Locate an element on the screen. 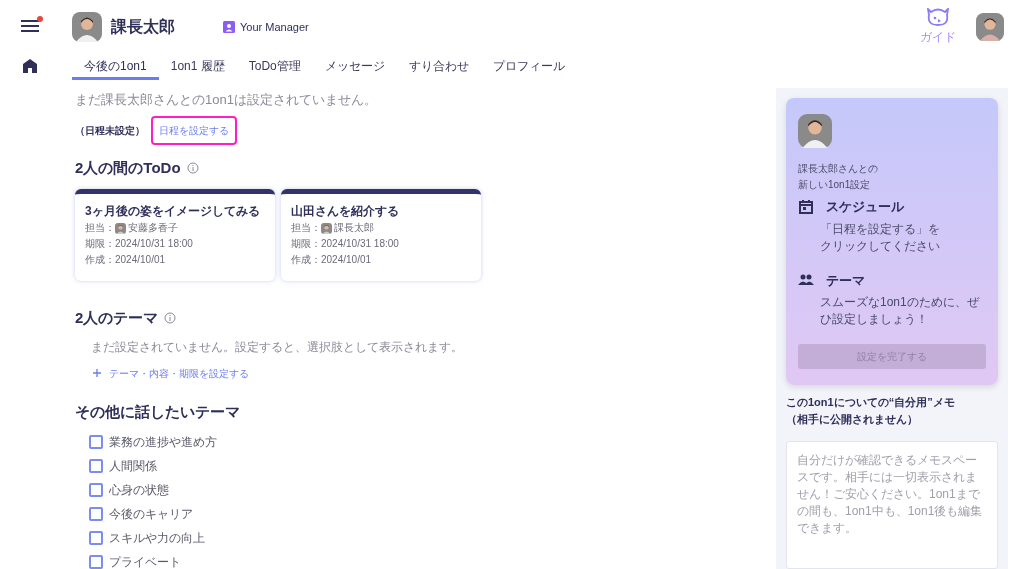 The height and width of the screenshot is (569, 1024). person-badge-icon is located at coordinates (229, 27).